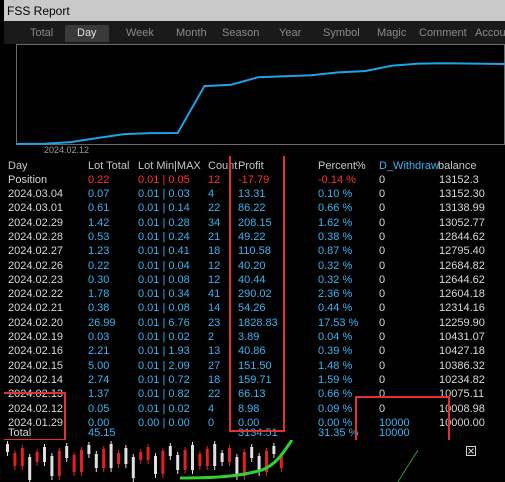 The image size is (505, 482). Describe the element at coordinates (391, 33) in the screenshot. I see `tab-magic: Magic` at that location.